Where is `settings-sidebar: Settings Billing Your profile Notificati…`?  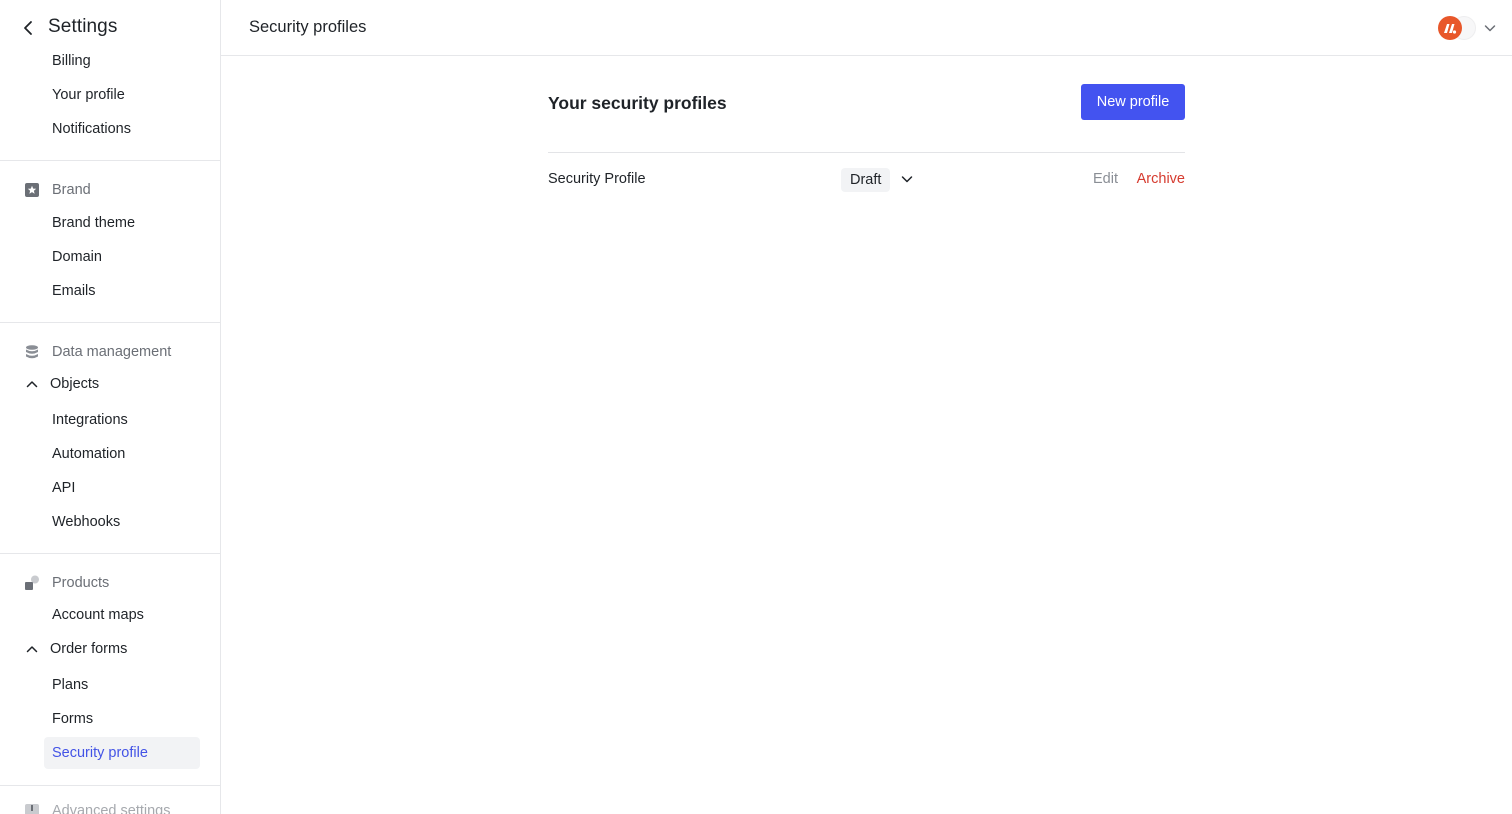
settings-sidebar: Settings Billing Your profile Notificati… is located at coordinates (110, 407).